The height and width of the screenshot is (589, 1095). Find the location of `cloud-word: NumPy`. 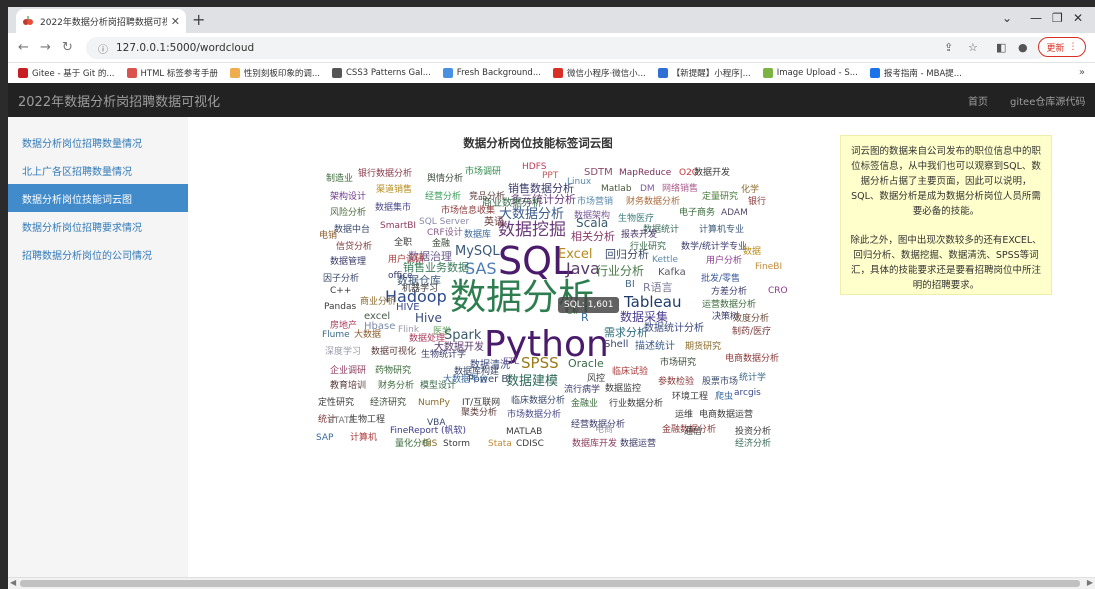

cloud-word: NumPy is located at coordinates (434, 403).